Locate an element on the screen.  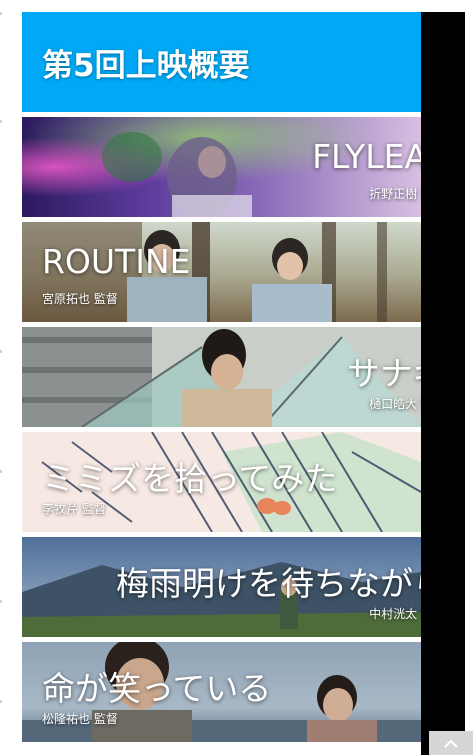
film-card-inochi: 命が笑っている 松隆祐也 監督 is located at coordinates (221, 692).